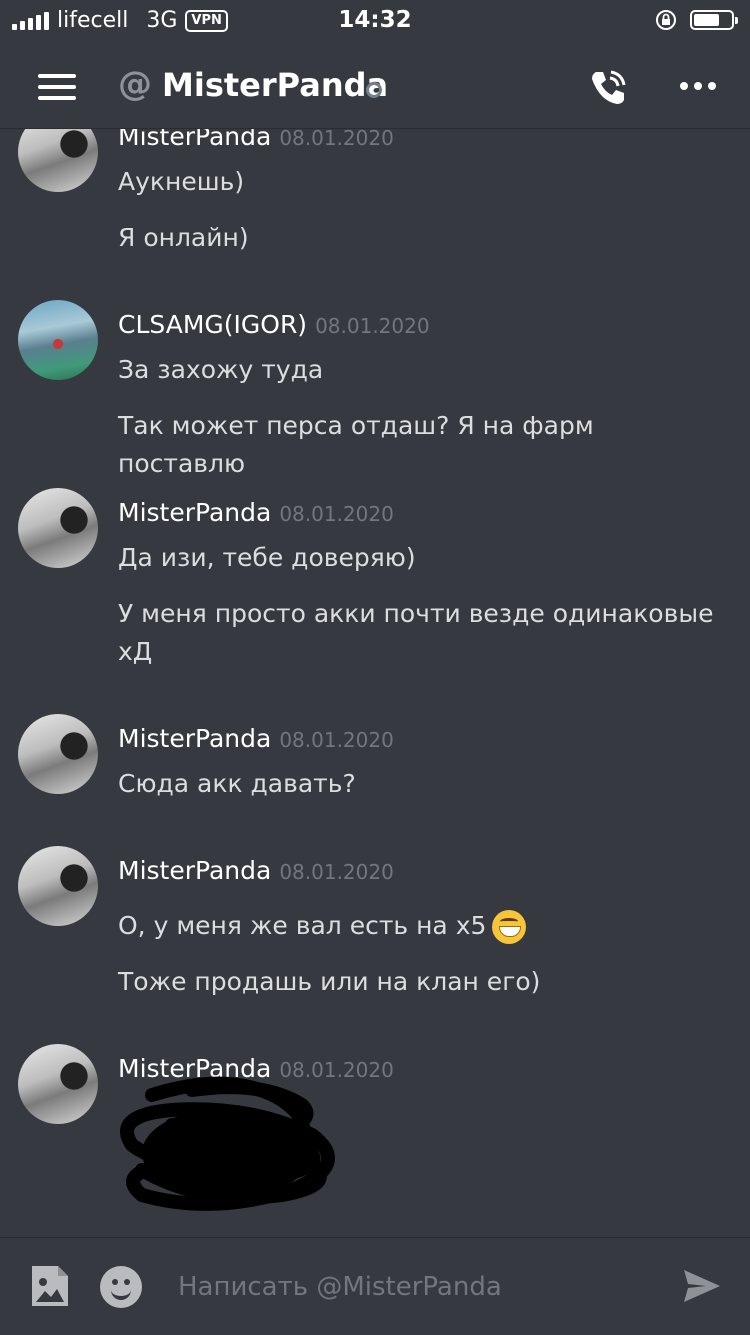 Image resolution: width=750 pixels, height=1335 pixels. I want to click on at-icon: @, so click(135, 84).